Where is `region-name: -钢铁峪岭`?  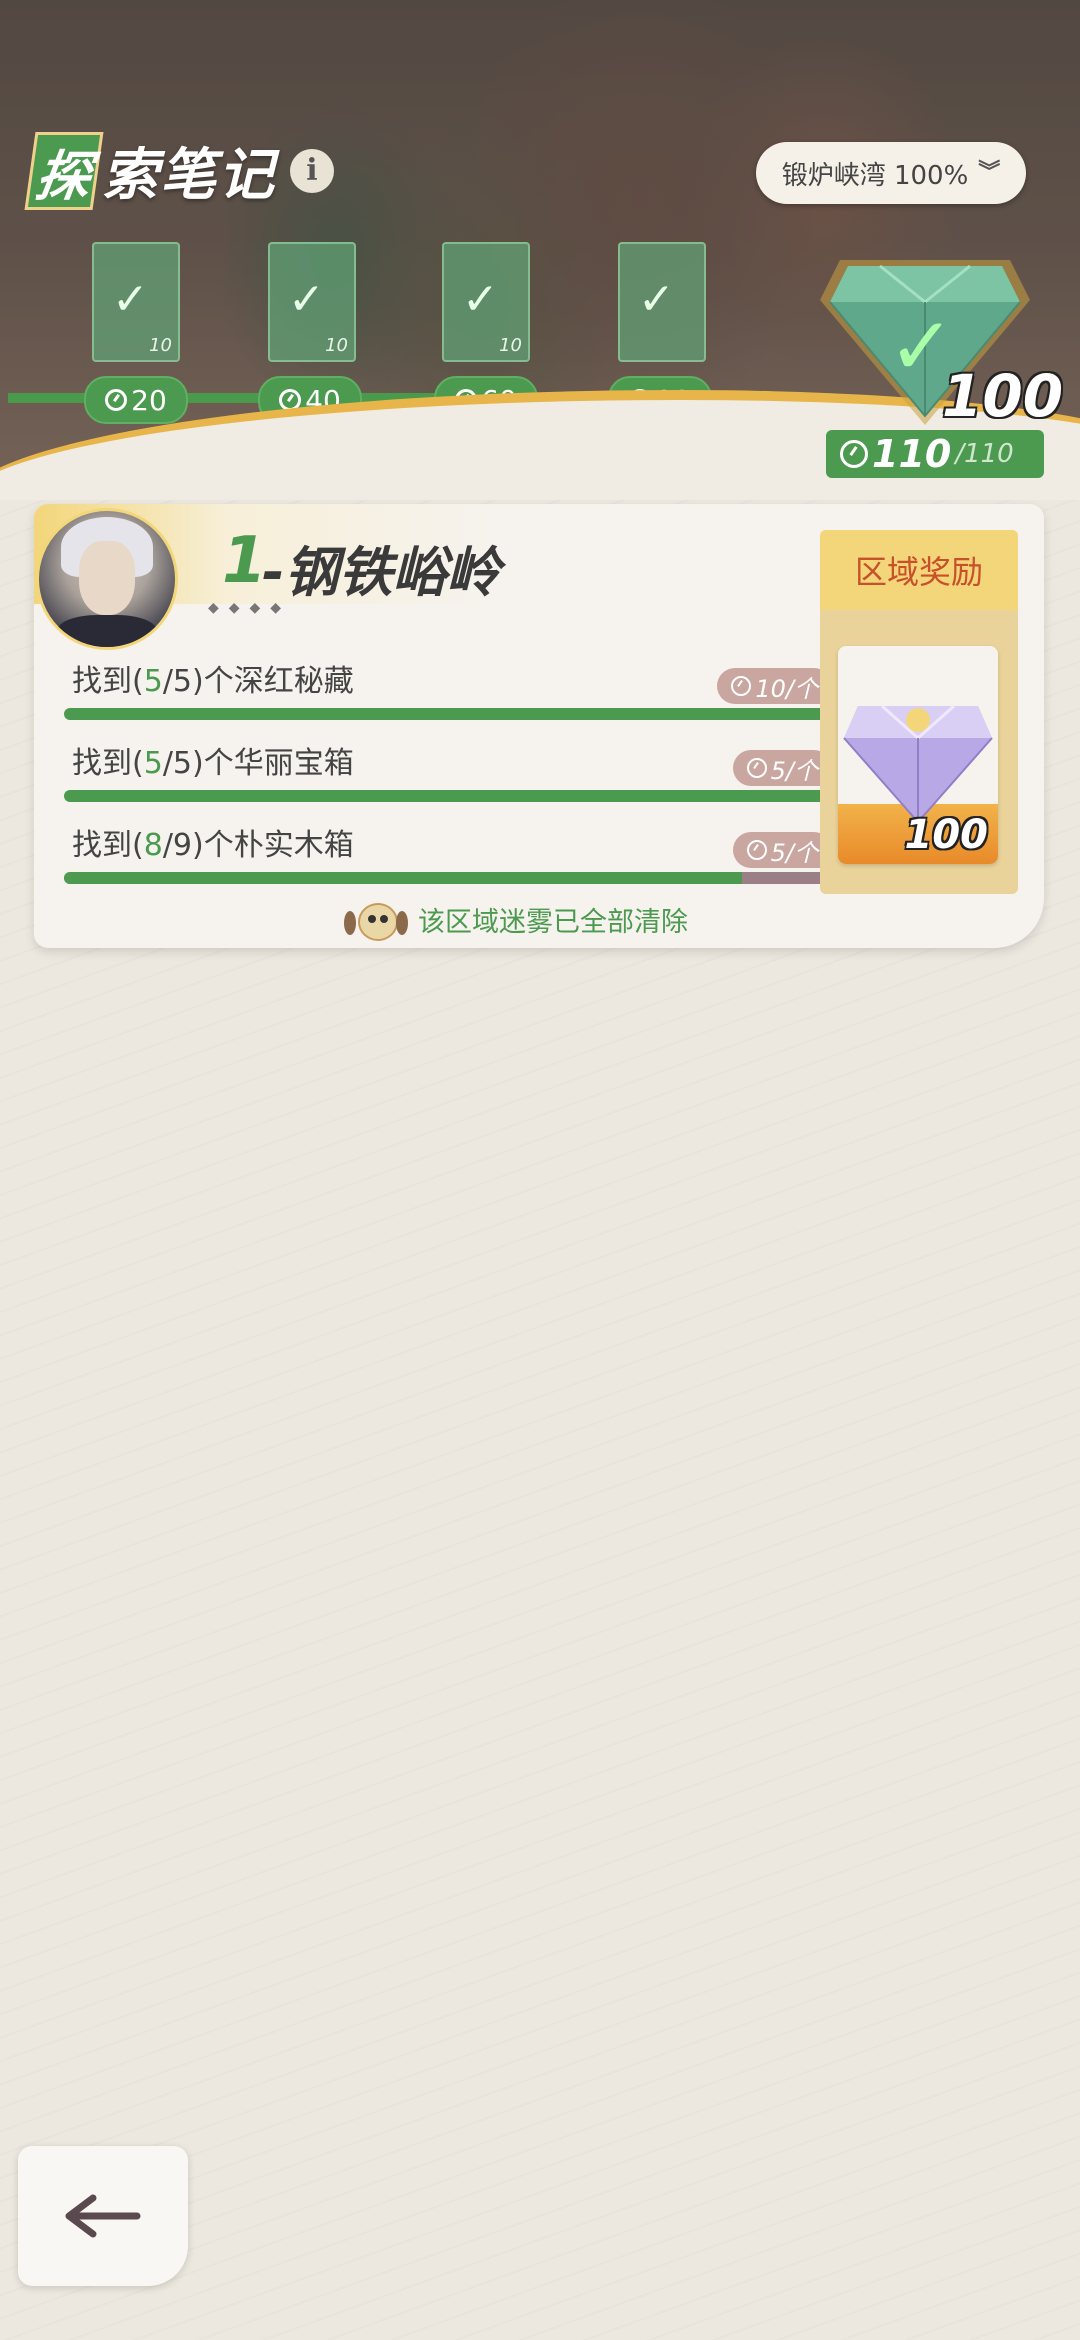
region-name: -钢铁峪岭 is located at coordinates (381, 572).